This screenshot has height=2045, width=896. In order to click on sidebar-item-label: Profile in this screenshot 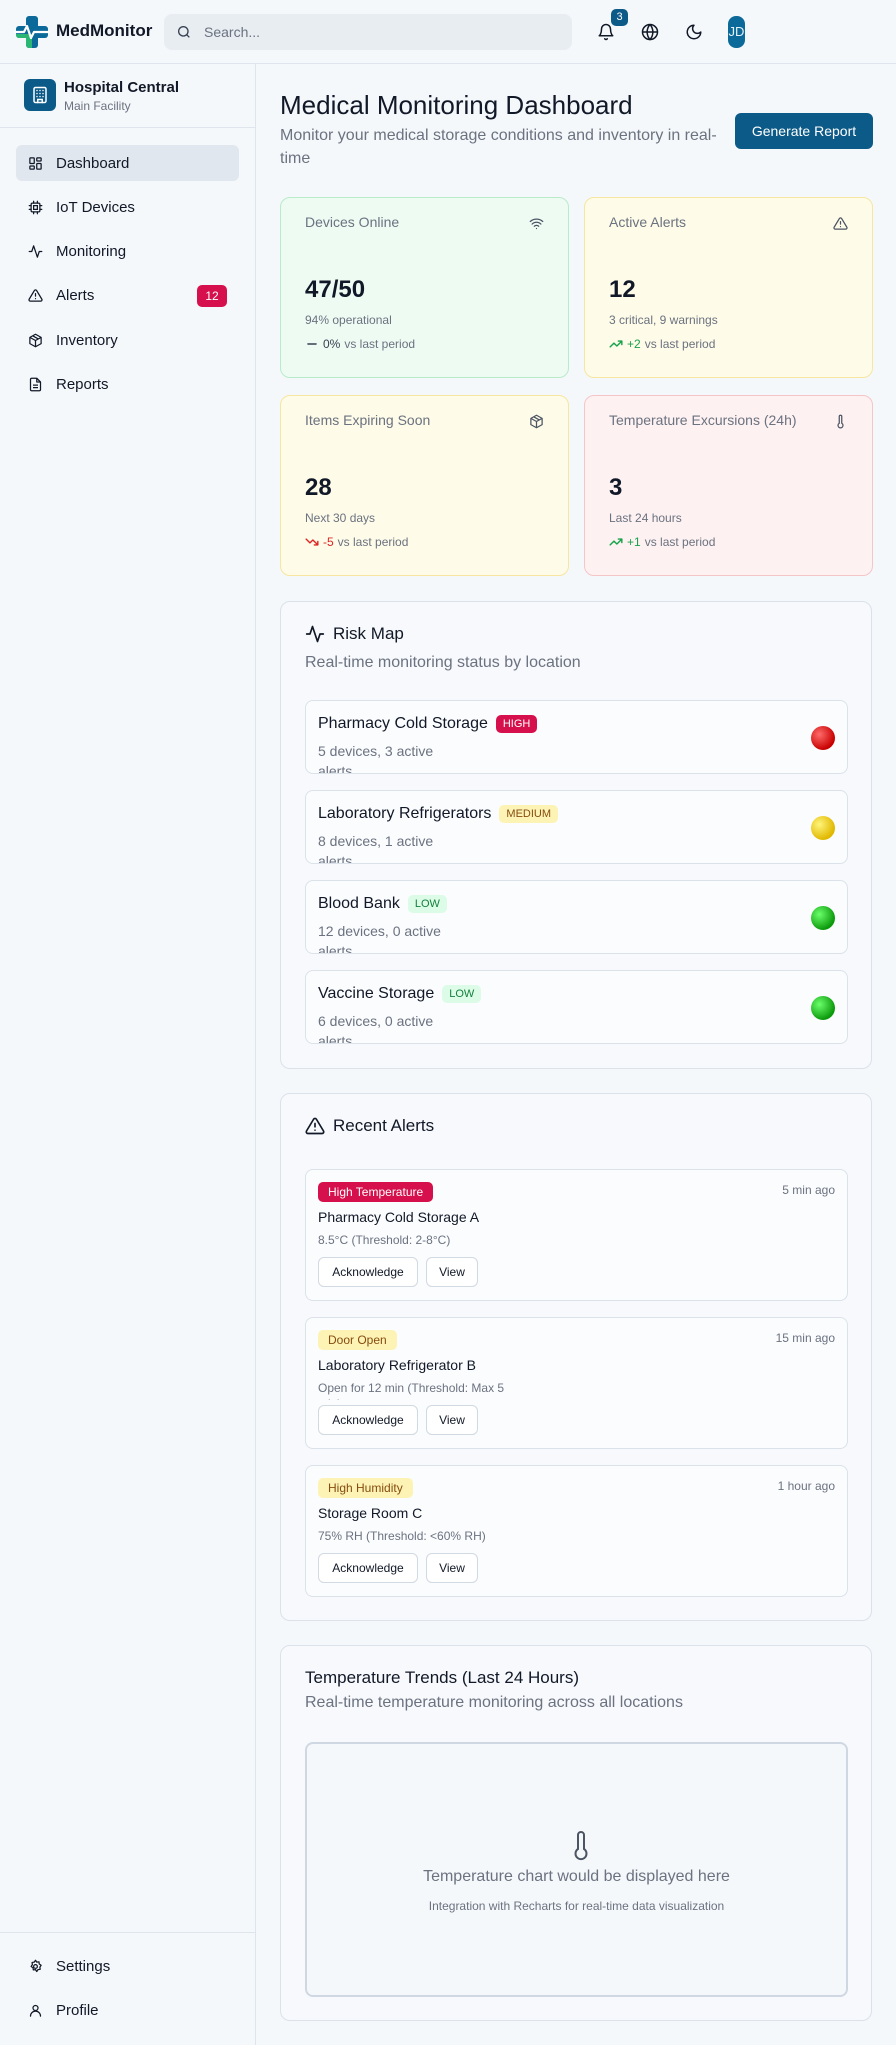, I will do `click(77, 2010)`.